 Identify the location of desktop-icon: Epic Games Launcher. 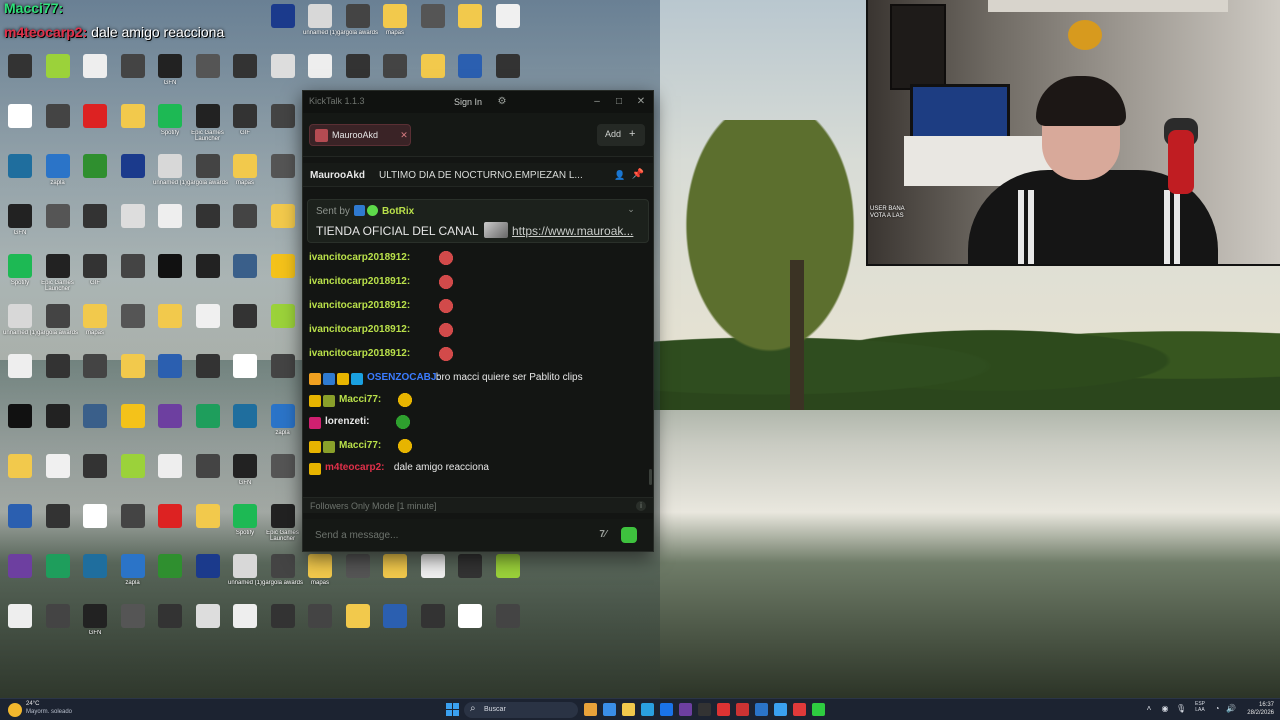
(283, 524).